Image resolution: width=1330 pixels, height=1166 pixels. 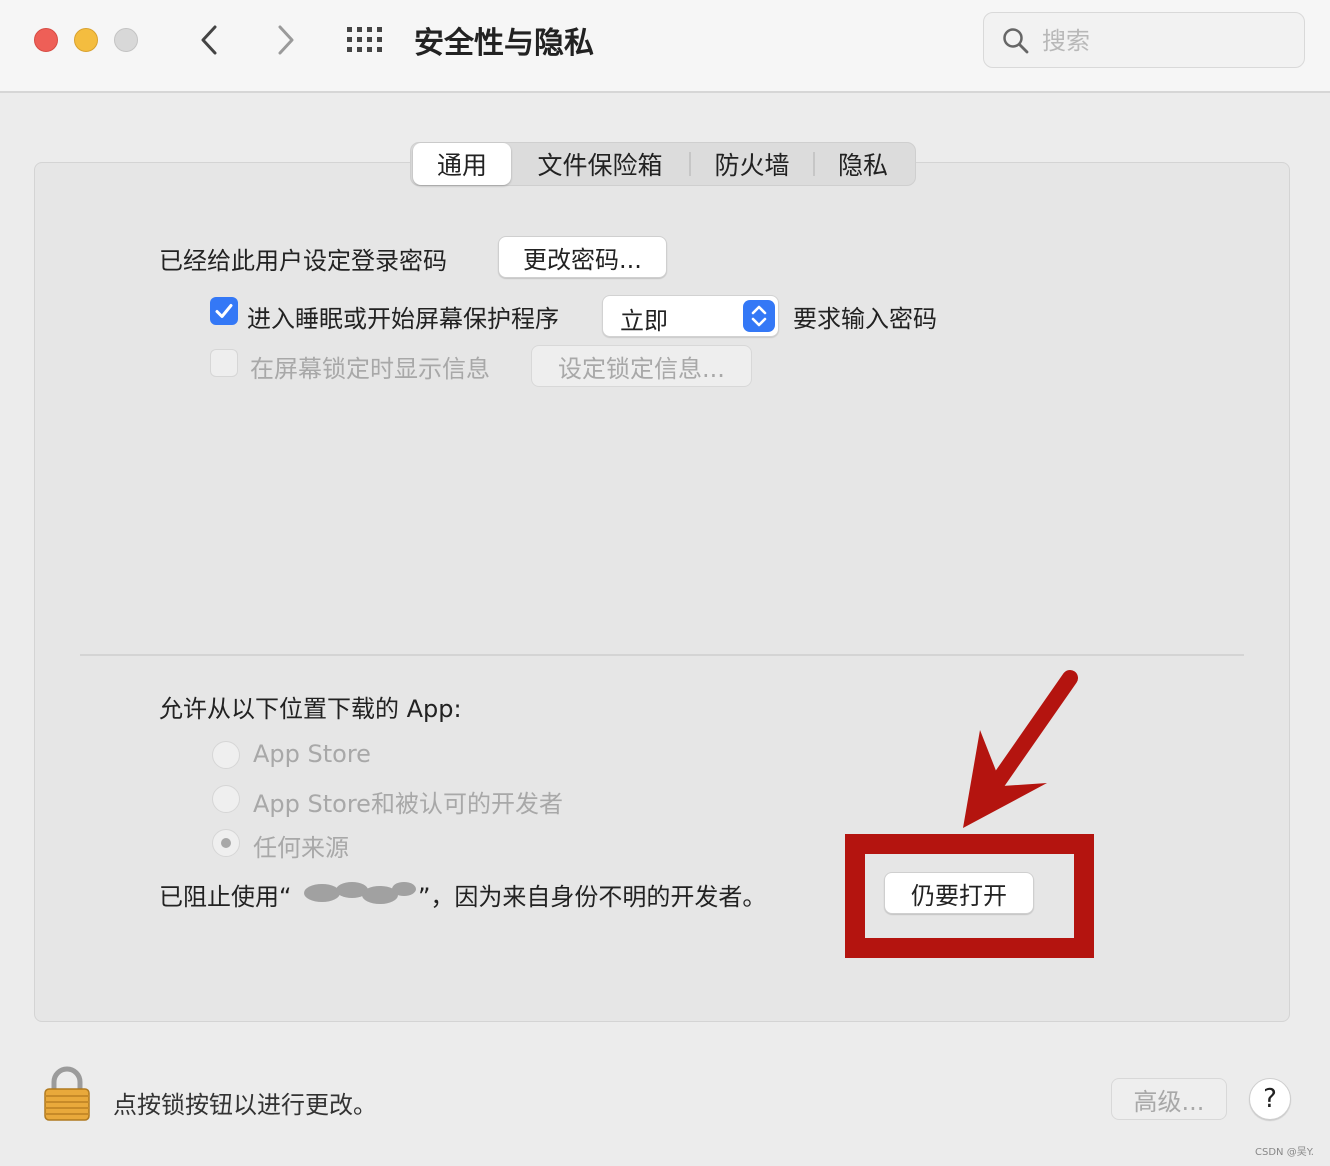 What do you see at coordinates (1016, 41) in the screenshot?
I see `search-icon` at bounding box center [1016, 41].